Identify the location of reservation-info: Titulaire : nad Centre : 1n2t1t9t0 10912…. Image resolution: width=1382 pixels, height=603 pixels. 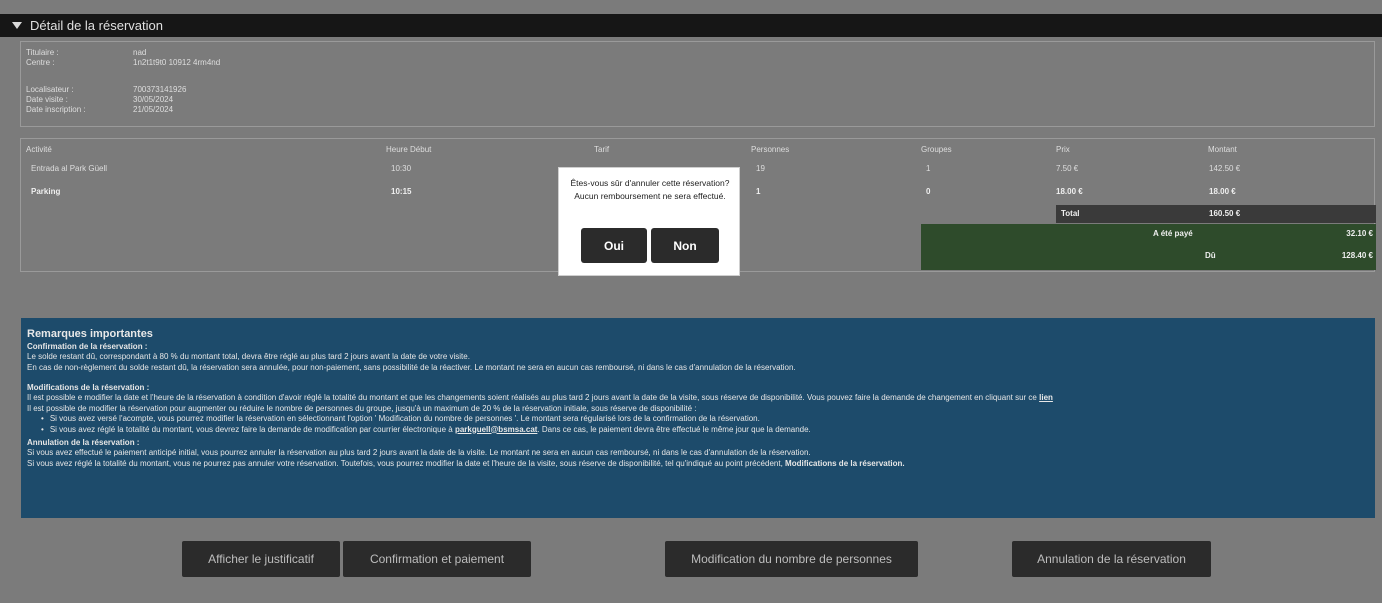
(697, 84).